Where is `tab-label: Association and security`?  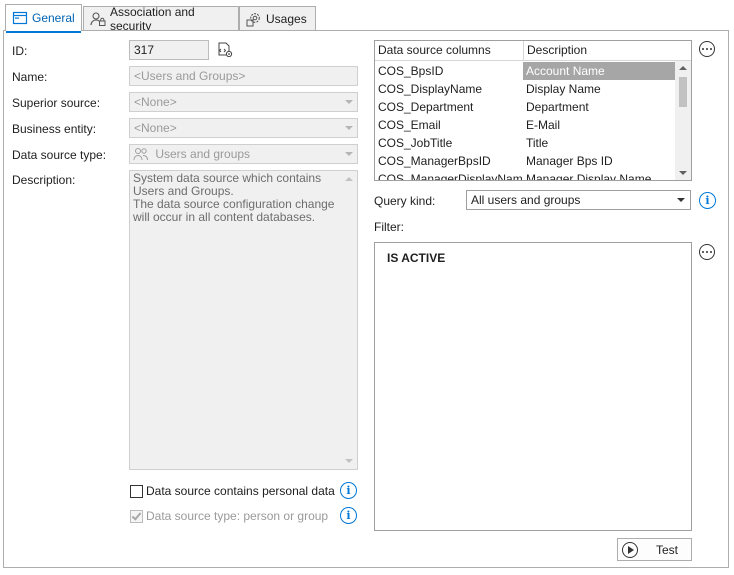 tab-label: Association and security is located at coordinates (152, 18).